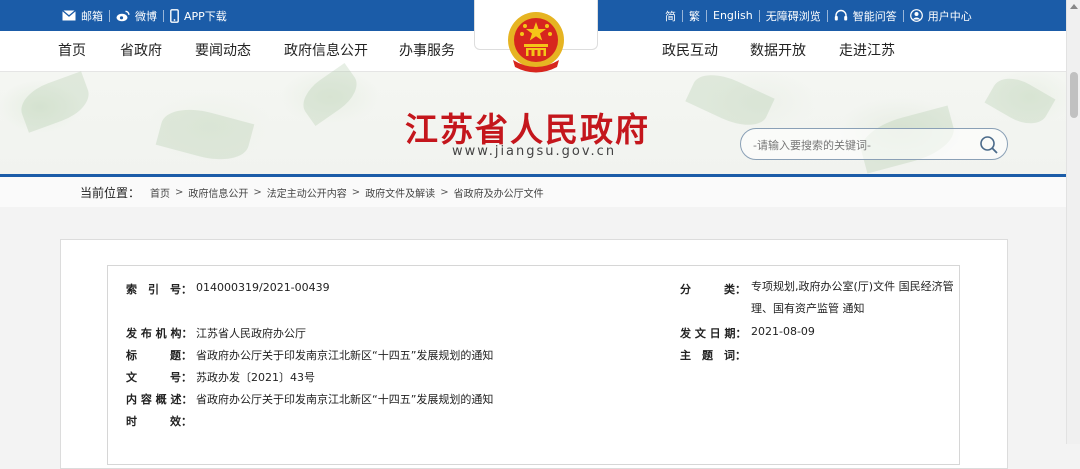 Image resolution: width=1080 pixels, height=469 pixels. What do you see at coordinates (713, 333) in the screenshot?
I see `issue-date-label: 发 文 日 期：` at bounding box center [713, 333].